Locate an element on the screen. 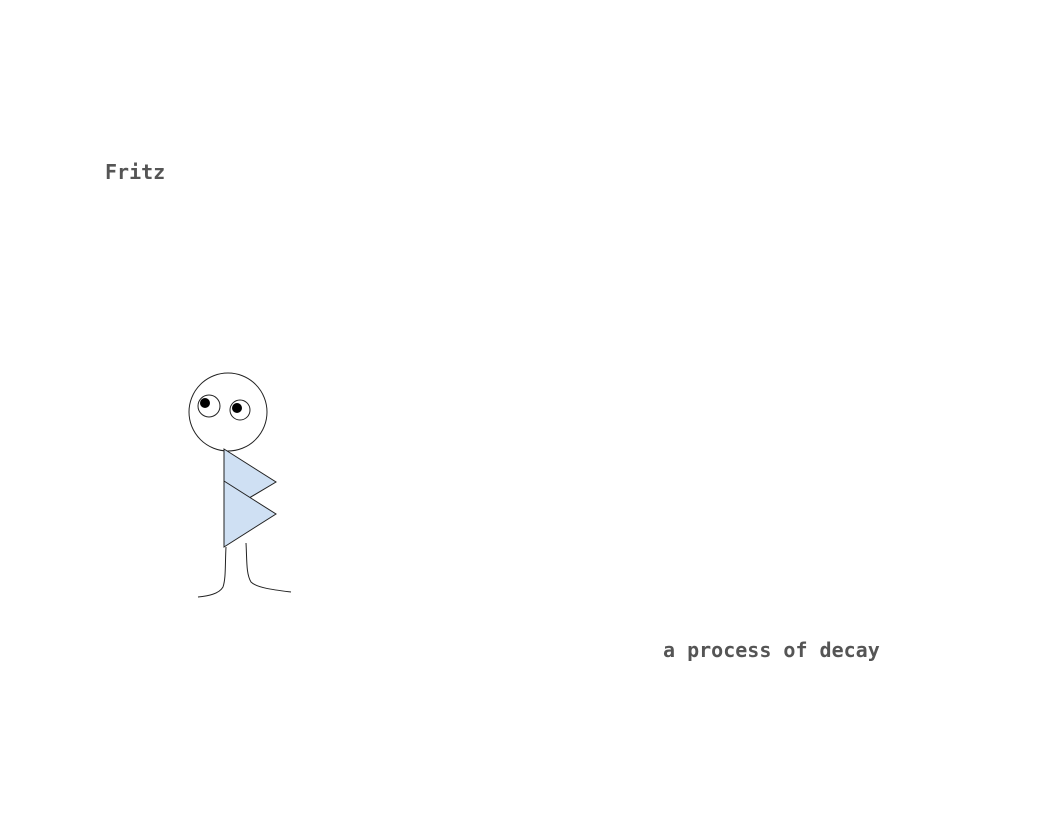 The image size is (1056, 816). stick-figure-icon is located at coordinates (240, 485).